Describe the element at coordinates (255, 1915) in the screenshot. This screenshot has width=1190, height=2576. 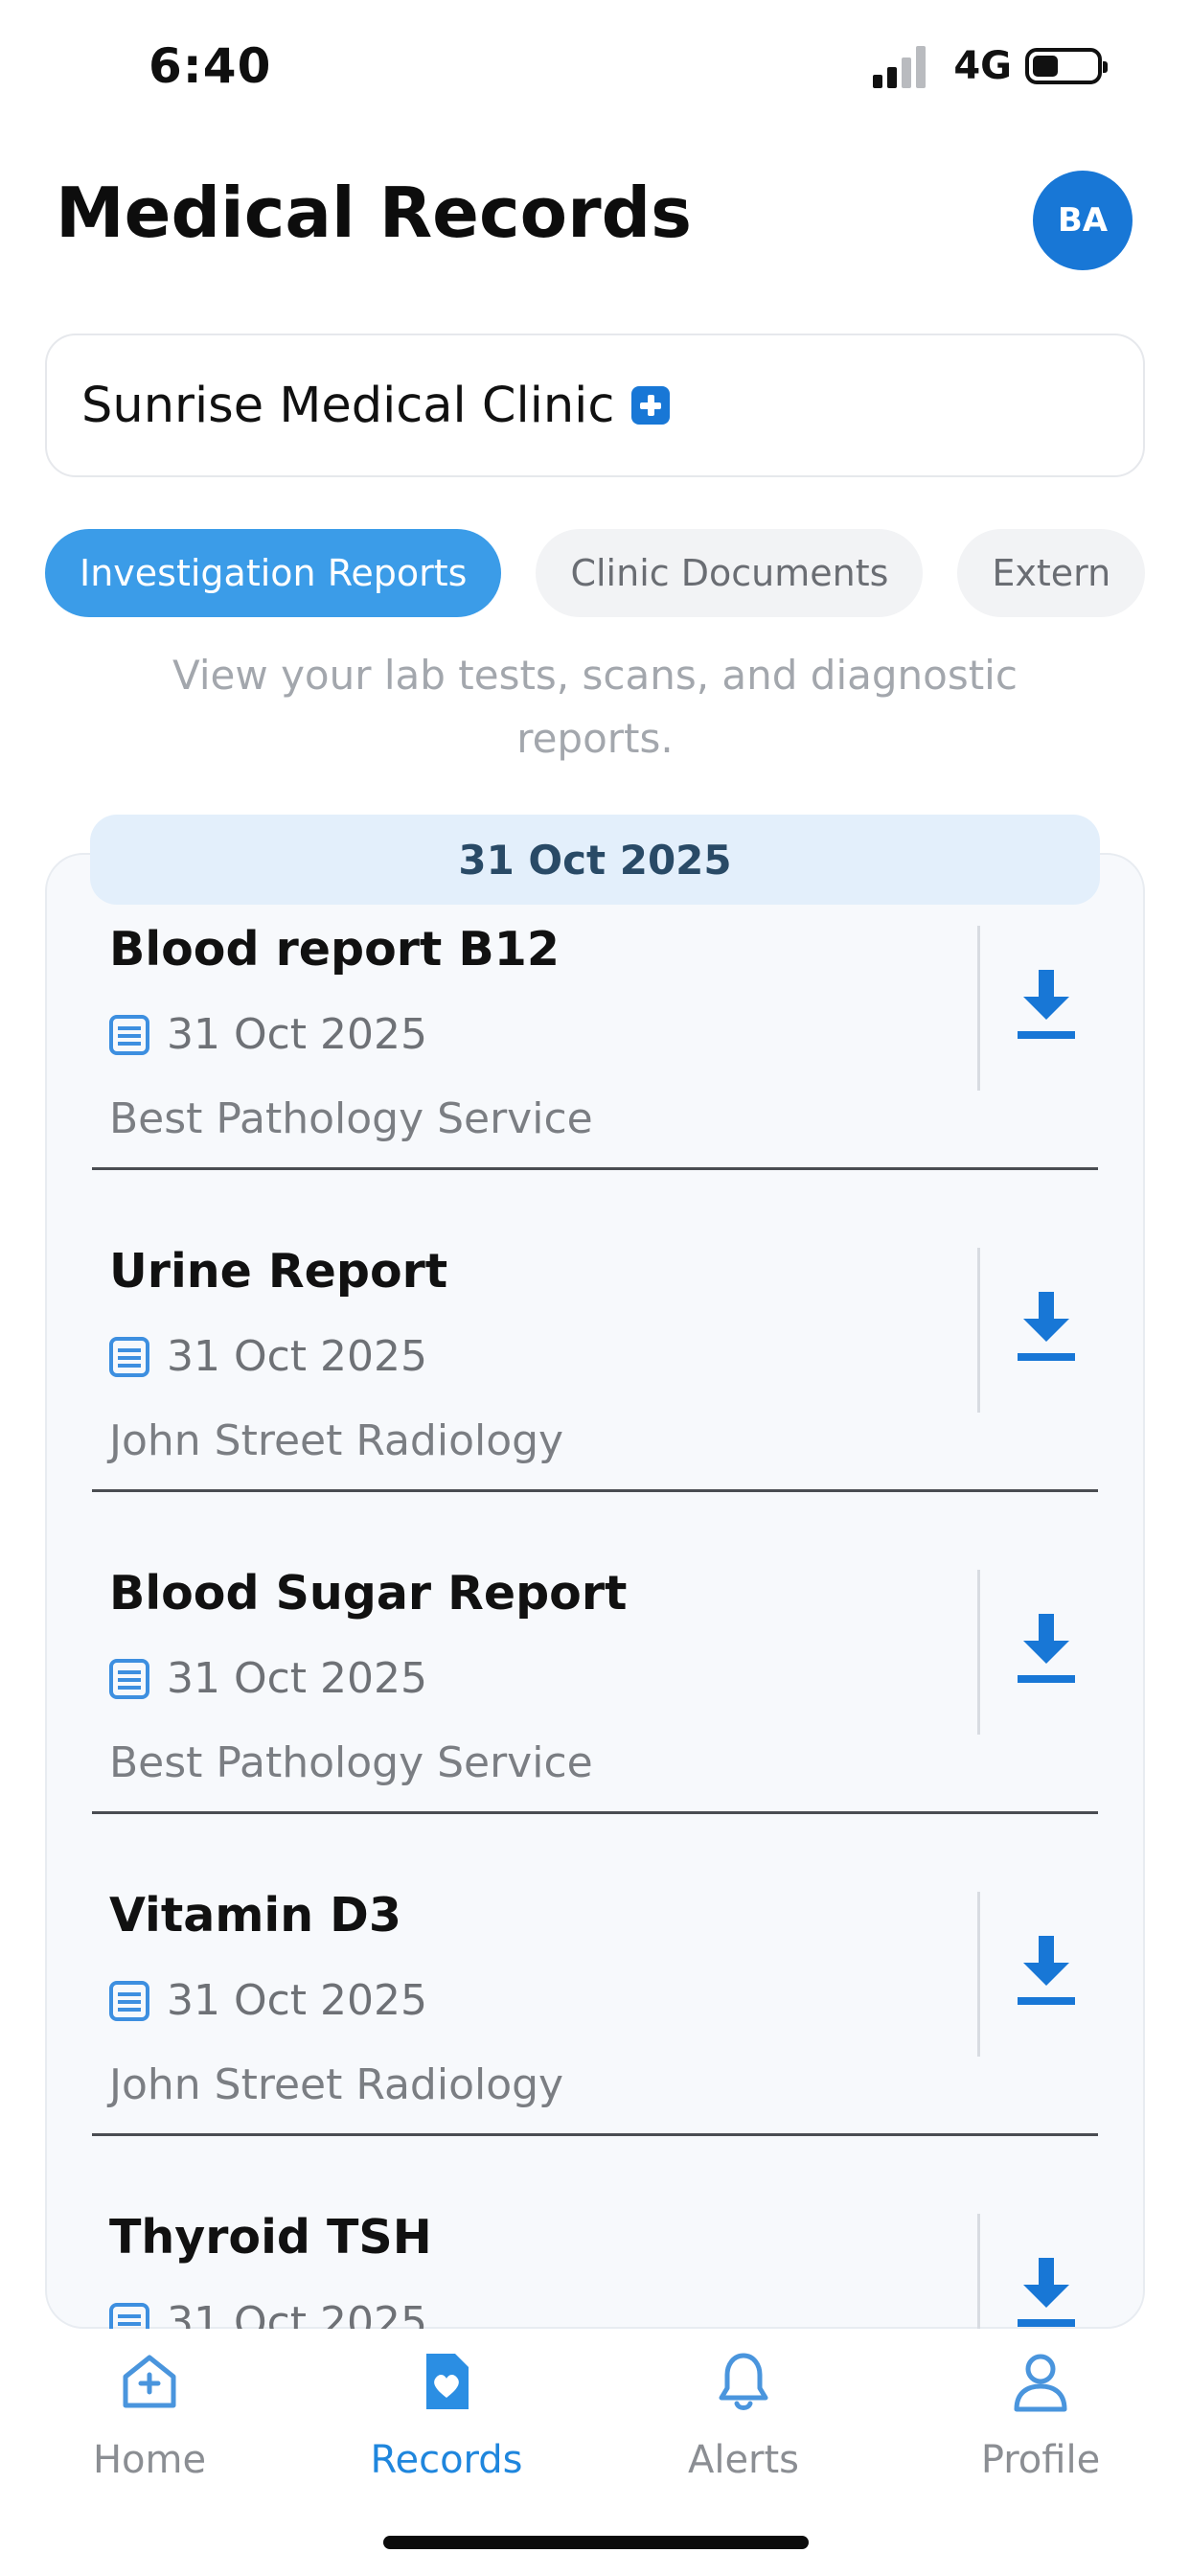
I see `record-title: Vitamin D3` at that location.